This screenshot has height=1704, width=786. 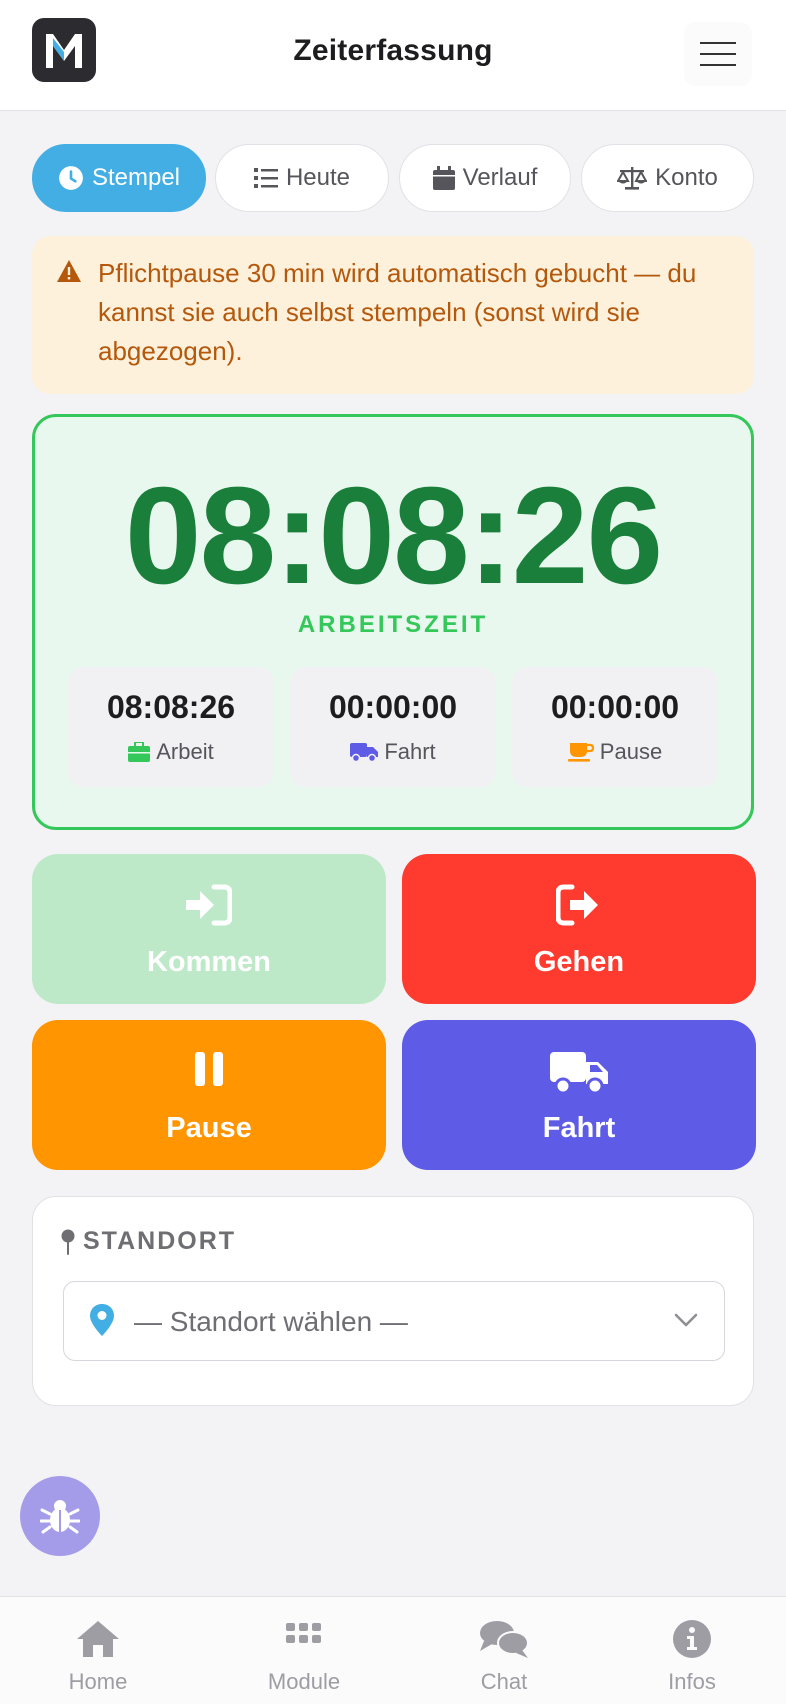 I want to click on home-icon, so click(x=98, y=1639).